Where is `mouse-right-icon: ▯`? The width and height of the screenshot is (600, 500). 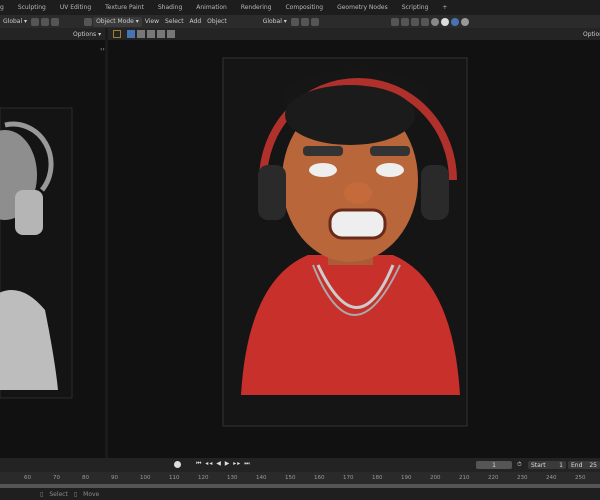
mouse-right-icon: ▯ is located at coordinates (75, 494).